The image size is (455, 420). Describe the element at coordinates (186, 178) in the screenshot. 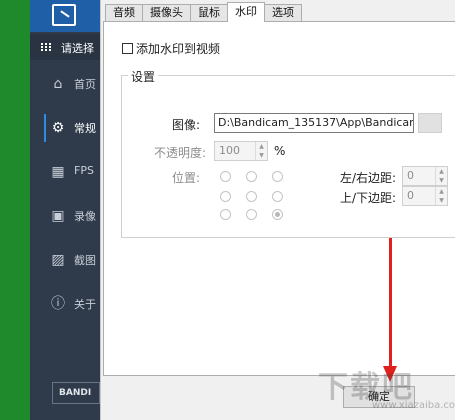

I see `position-label: 位置:` at that location.